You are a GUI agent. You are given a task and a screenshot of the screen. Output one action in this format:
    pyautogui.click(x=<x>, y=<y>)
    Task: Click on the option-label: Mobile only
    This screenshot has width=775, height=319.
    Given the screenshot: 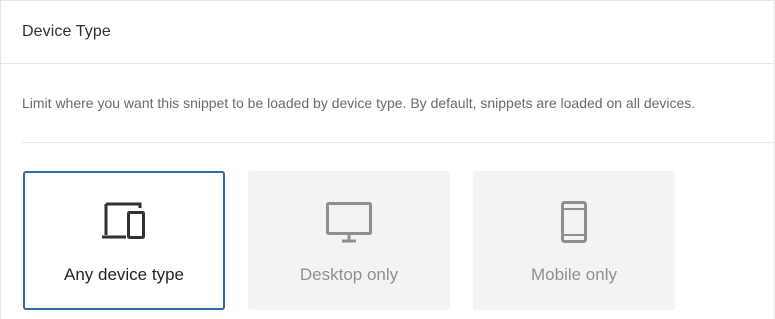 What is the action you would take?
    pyautogui.click(x=574, y=274)
    